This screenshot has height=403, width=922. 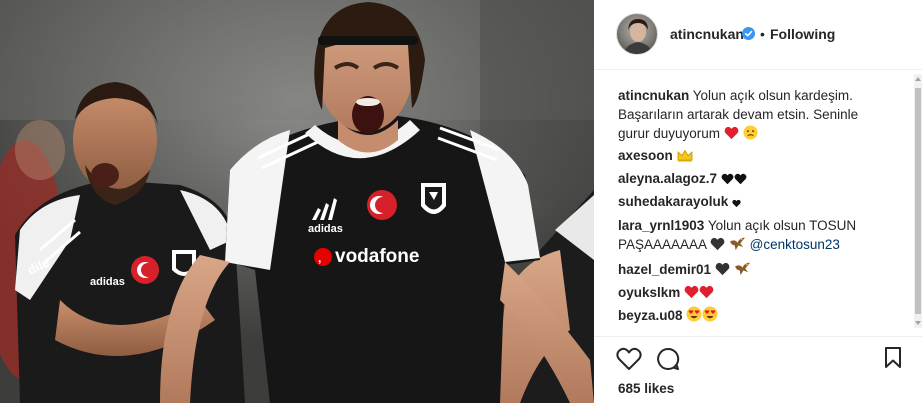 I want to click on comment-item: axesoon, so click(x=655, y=155).